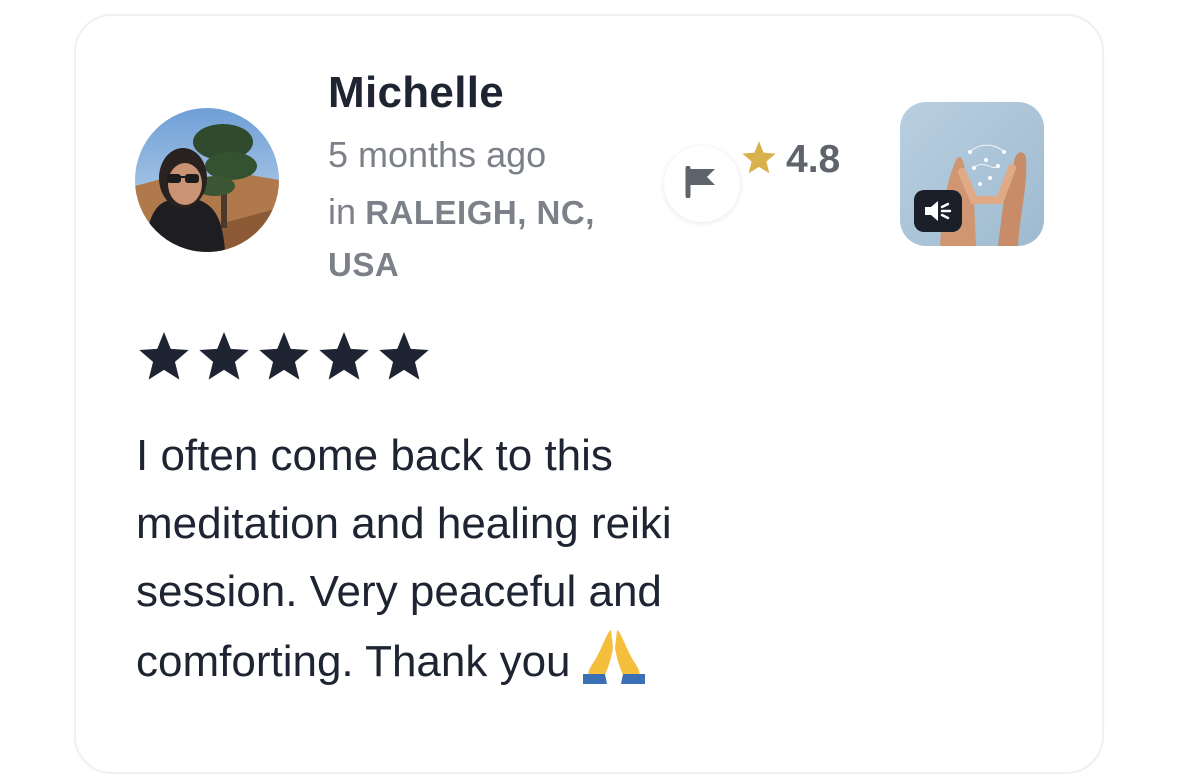 The width and height of the screenshot is (1179, 774). What do you see at coordinates (614, 665) in the screenshot?
I see `folded-hands-emoji` at bounding box center [614, 665].